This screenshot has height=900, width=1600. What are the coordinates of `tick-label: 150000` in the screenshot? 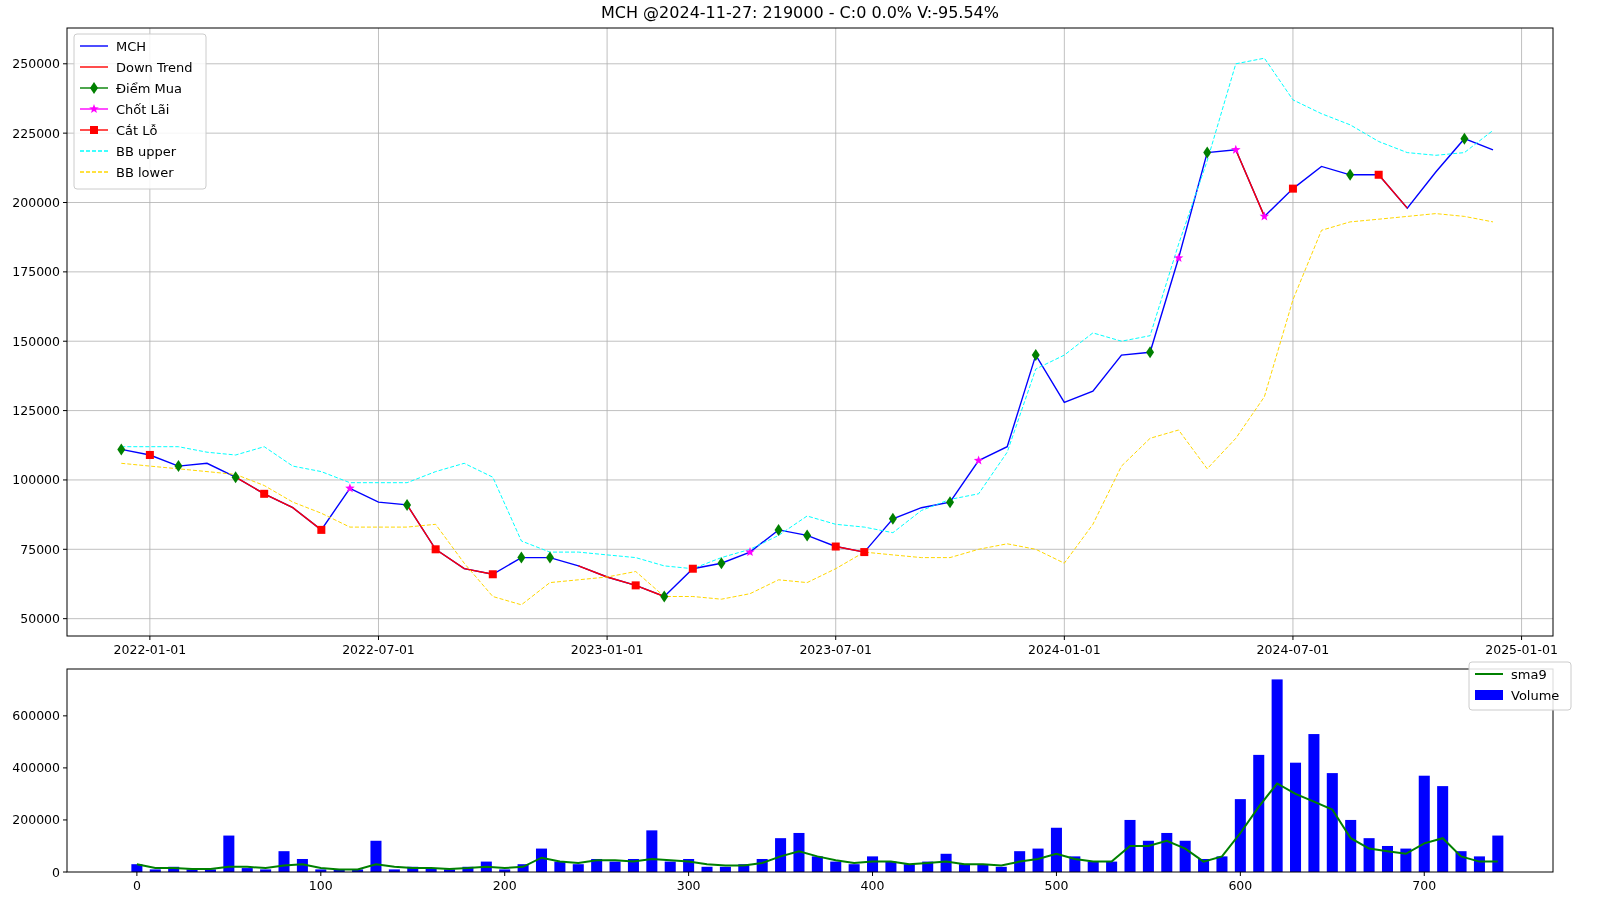 It's located at (36, 341).